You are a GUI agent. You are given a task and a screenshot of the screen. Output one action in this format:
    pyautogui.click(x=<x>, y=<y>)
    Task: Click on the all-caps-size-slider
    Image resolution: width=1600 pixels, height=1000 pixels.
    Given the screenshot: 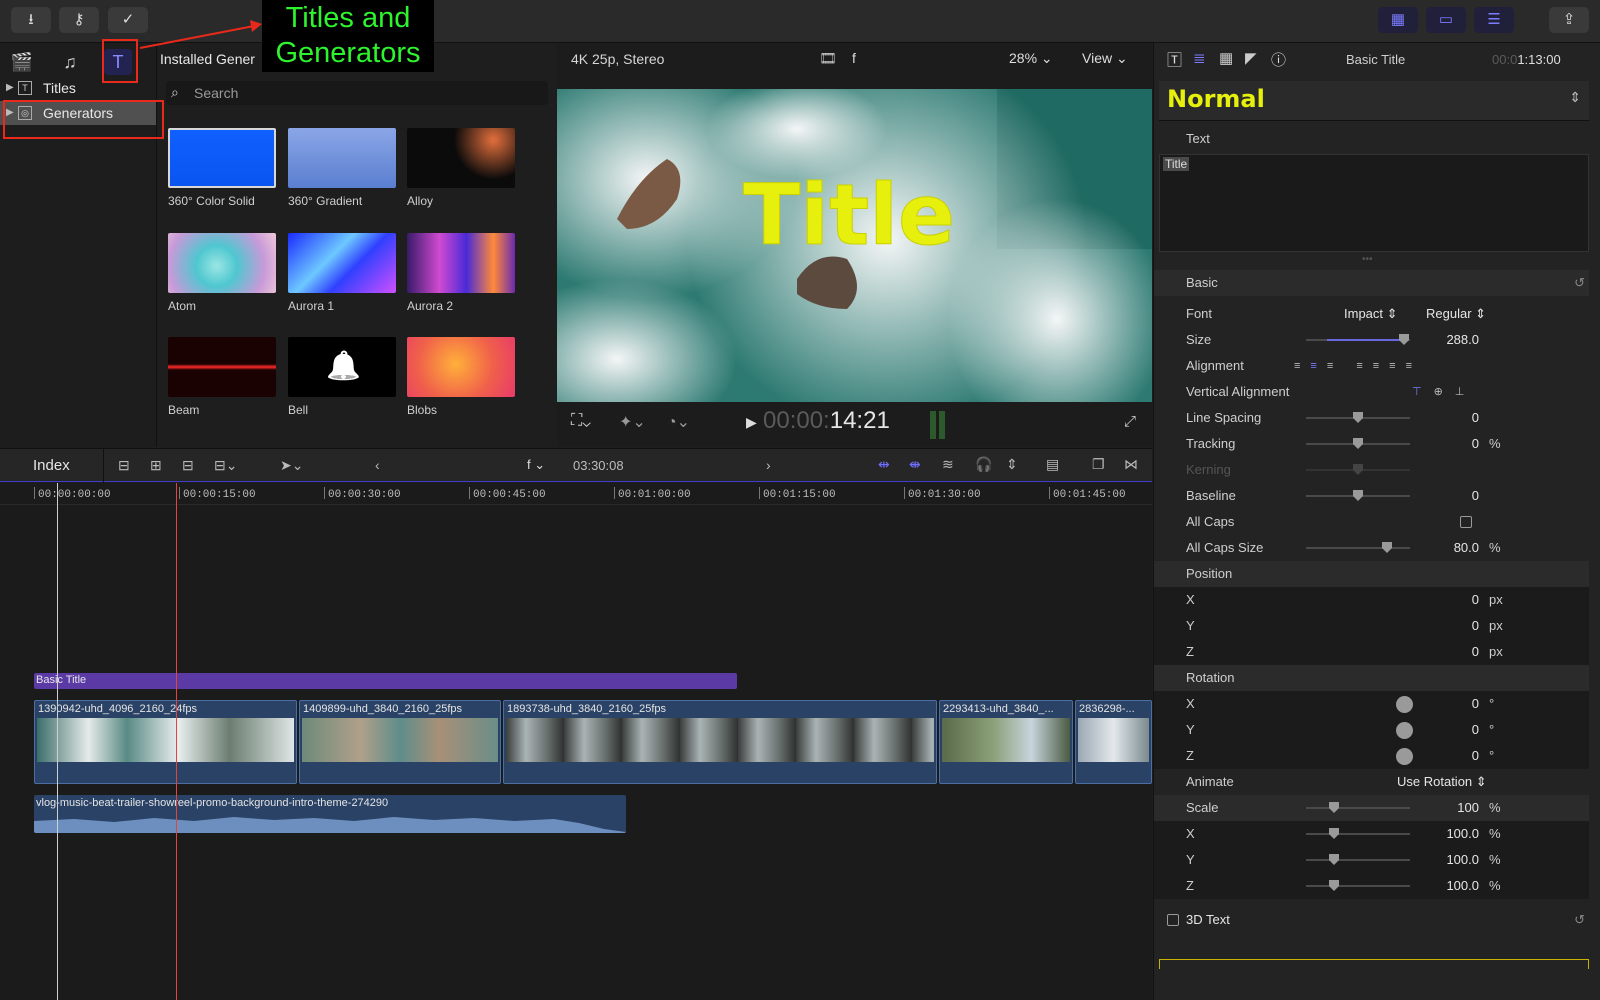 What is the action you would take?
    pyautogui.click(x=1358, y=547)
    